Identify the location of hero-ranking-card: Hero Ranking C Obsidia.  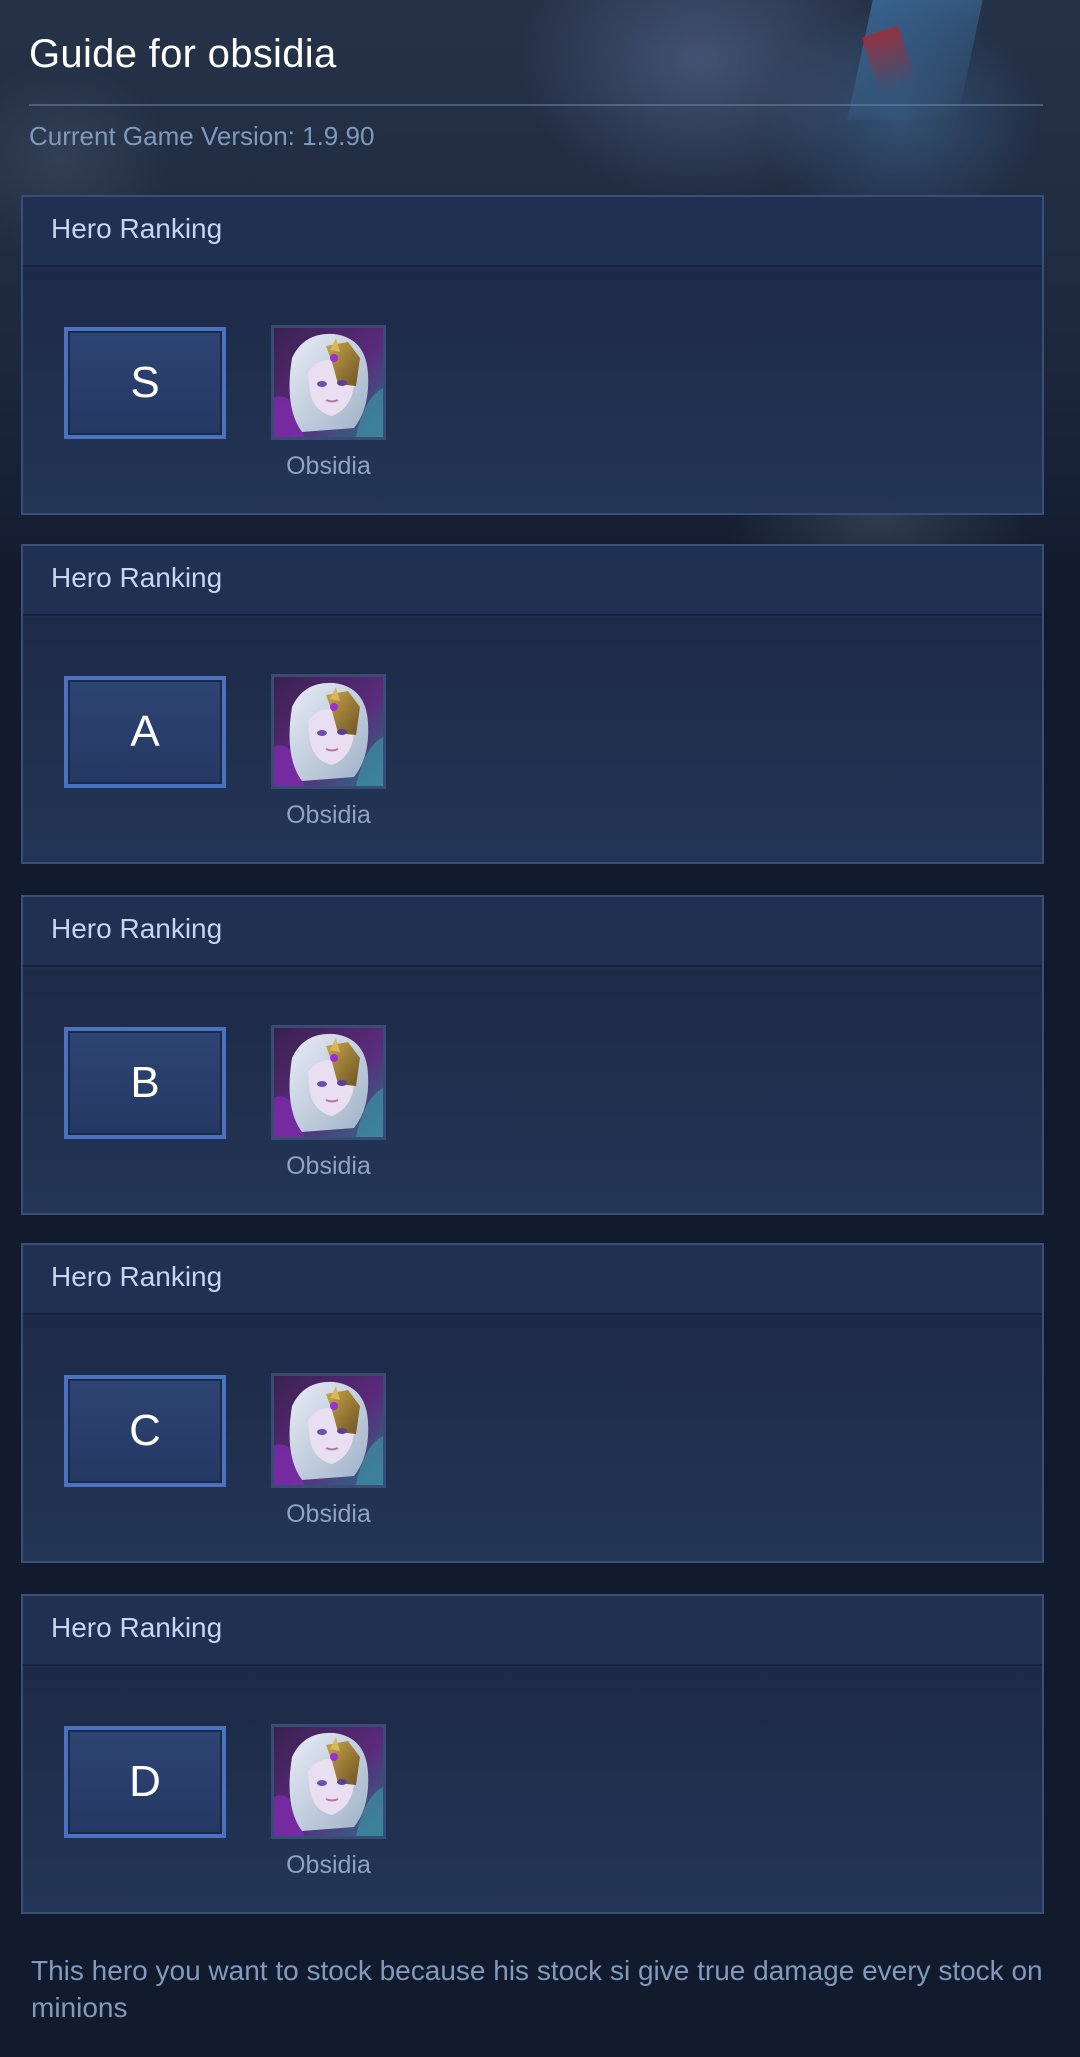
(532, 1403).